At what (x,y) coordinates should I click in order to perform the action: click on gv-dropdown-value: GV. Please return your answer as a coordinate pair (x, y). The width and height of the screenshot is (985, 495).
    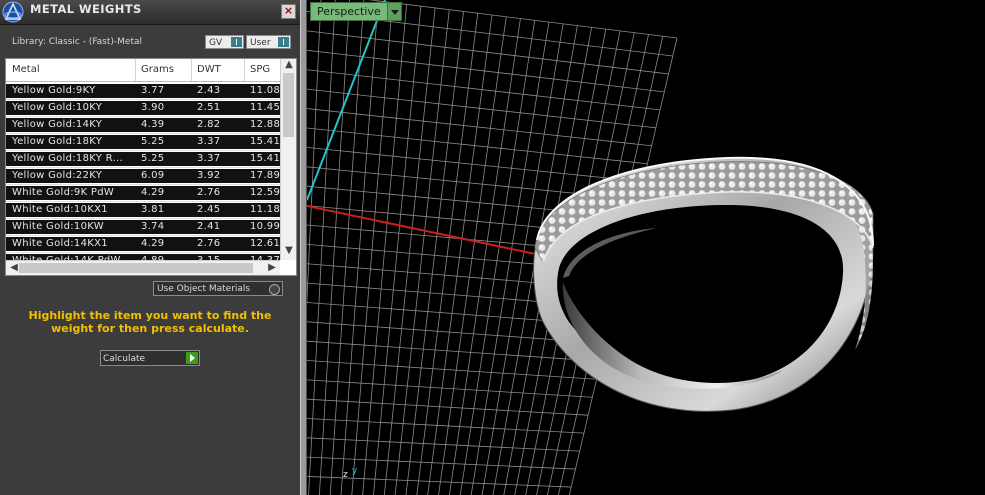
    Looking at the image, I should click on (216, 43).